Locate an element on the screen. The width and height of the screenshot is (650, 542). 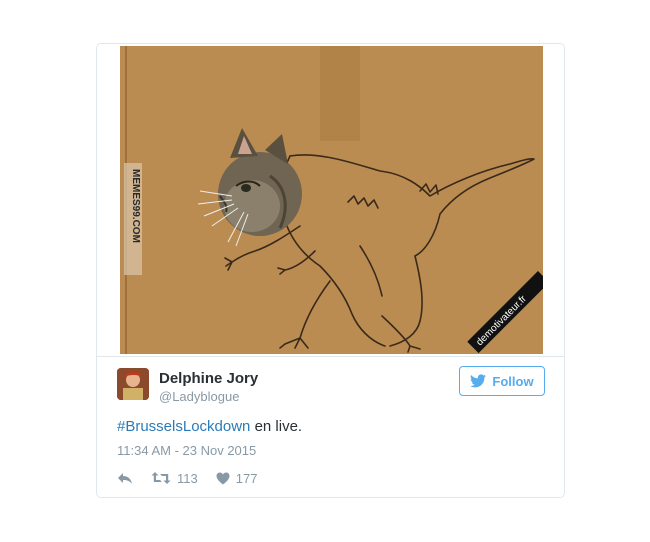
watermark-memes99: MEMES99.COM is located at coordinates (135, 206).